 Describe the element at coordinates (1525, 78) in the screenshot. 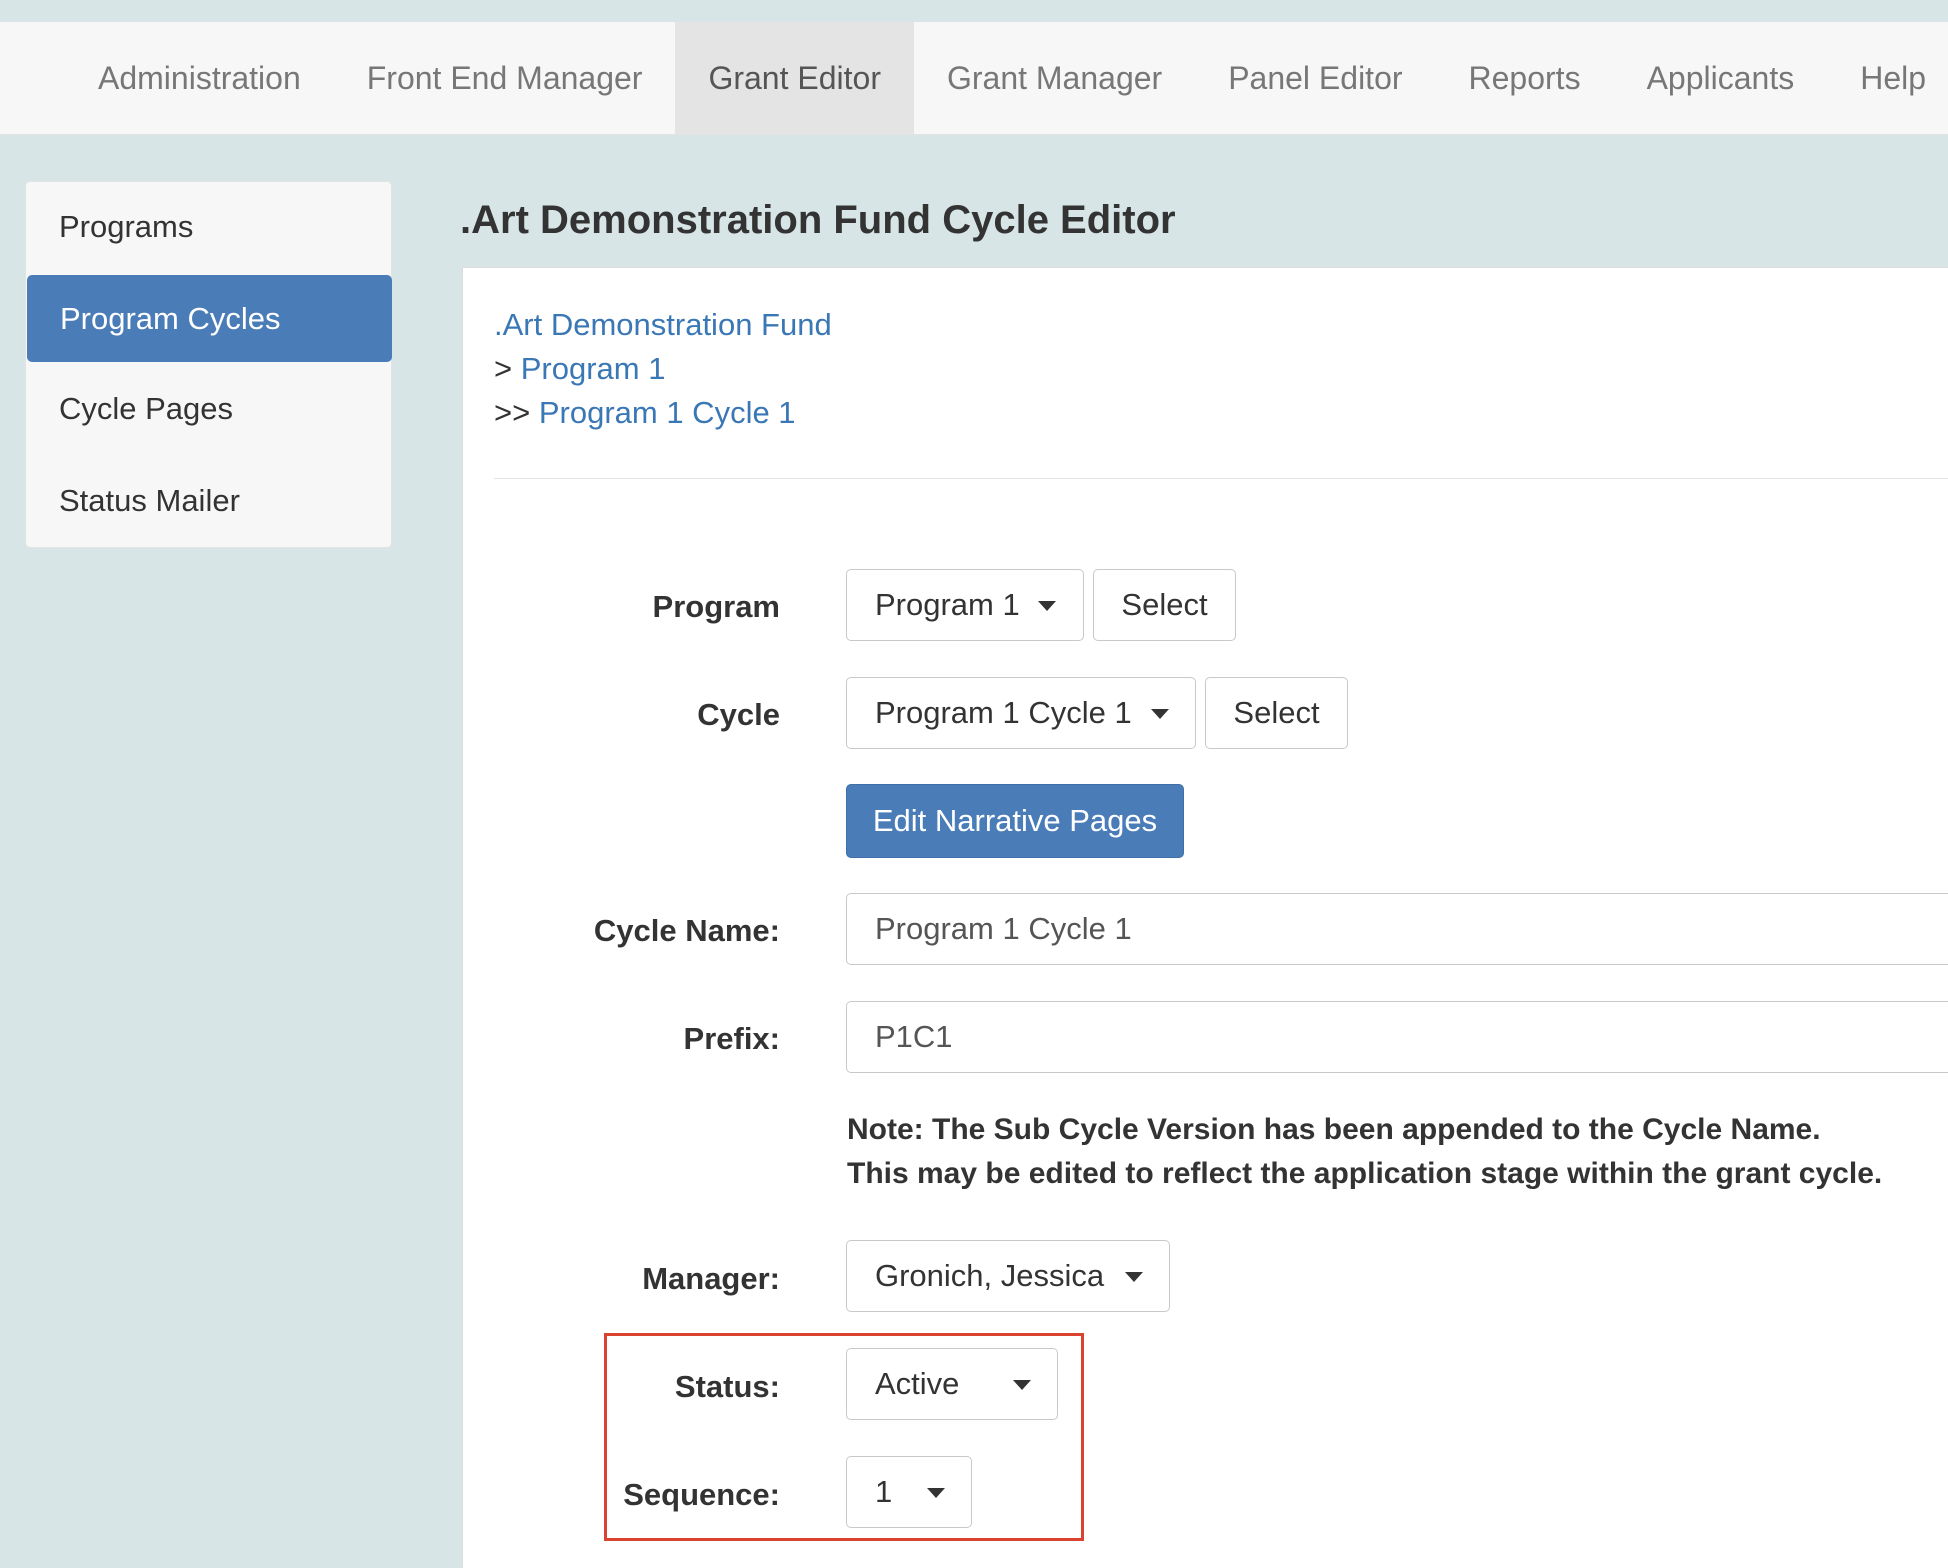

I see `nav-item-reports: Reports` at that location.